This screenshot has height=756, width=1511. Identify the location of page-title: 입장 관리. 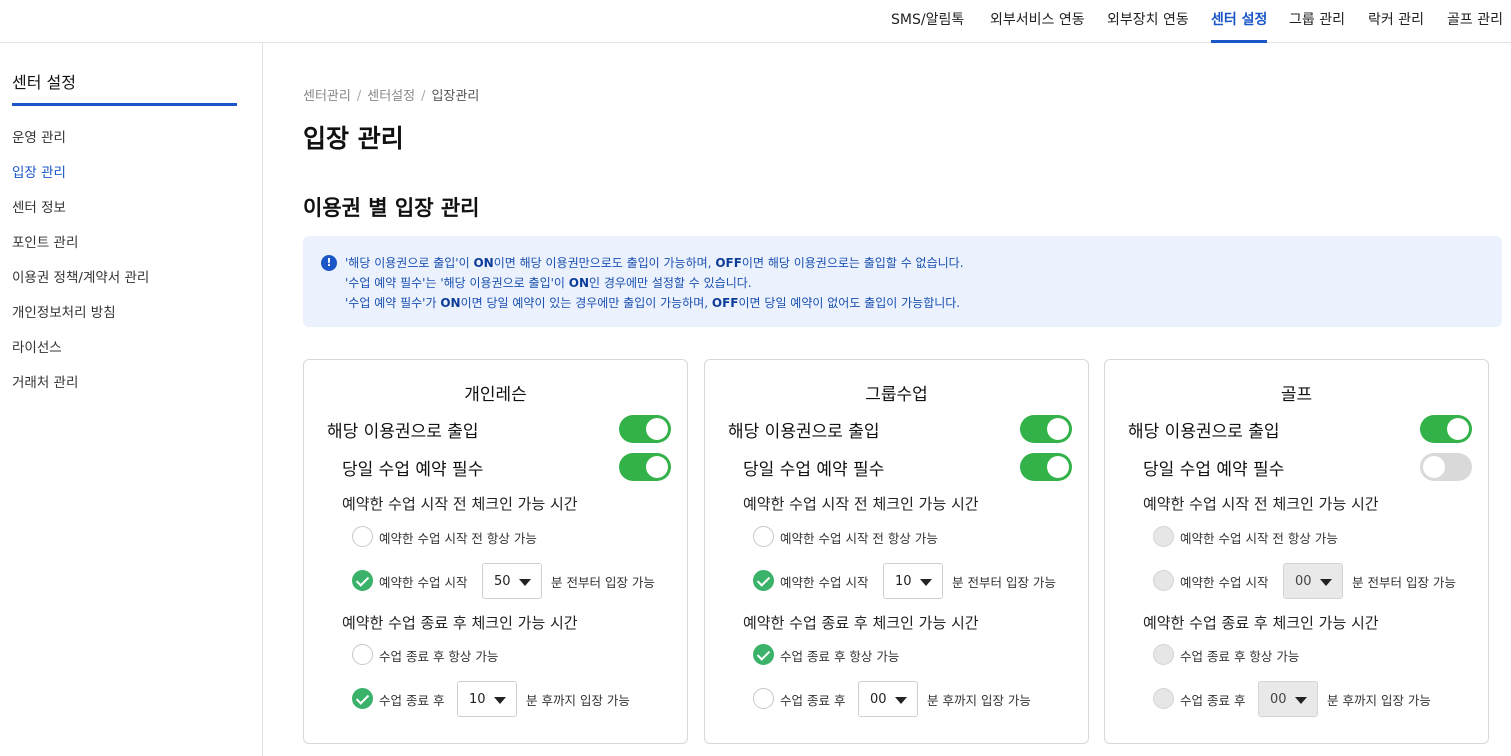
(353, 138).